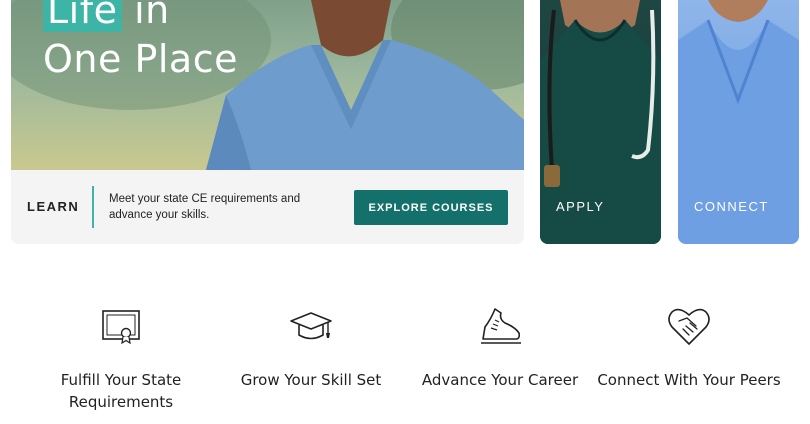  I want to click on explore-courses-button: EXPLORE COURSES, so click(431, 207).